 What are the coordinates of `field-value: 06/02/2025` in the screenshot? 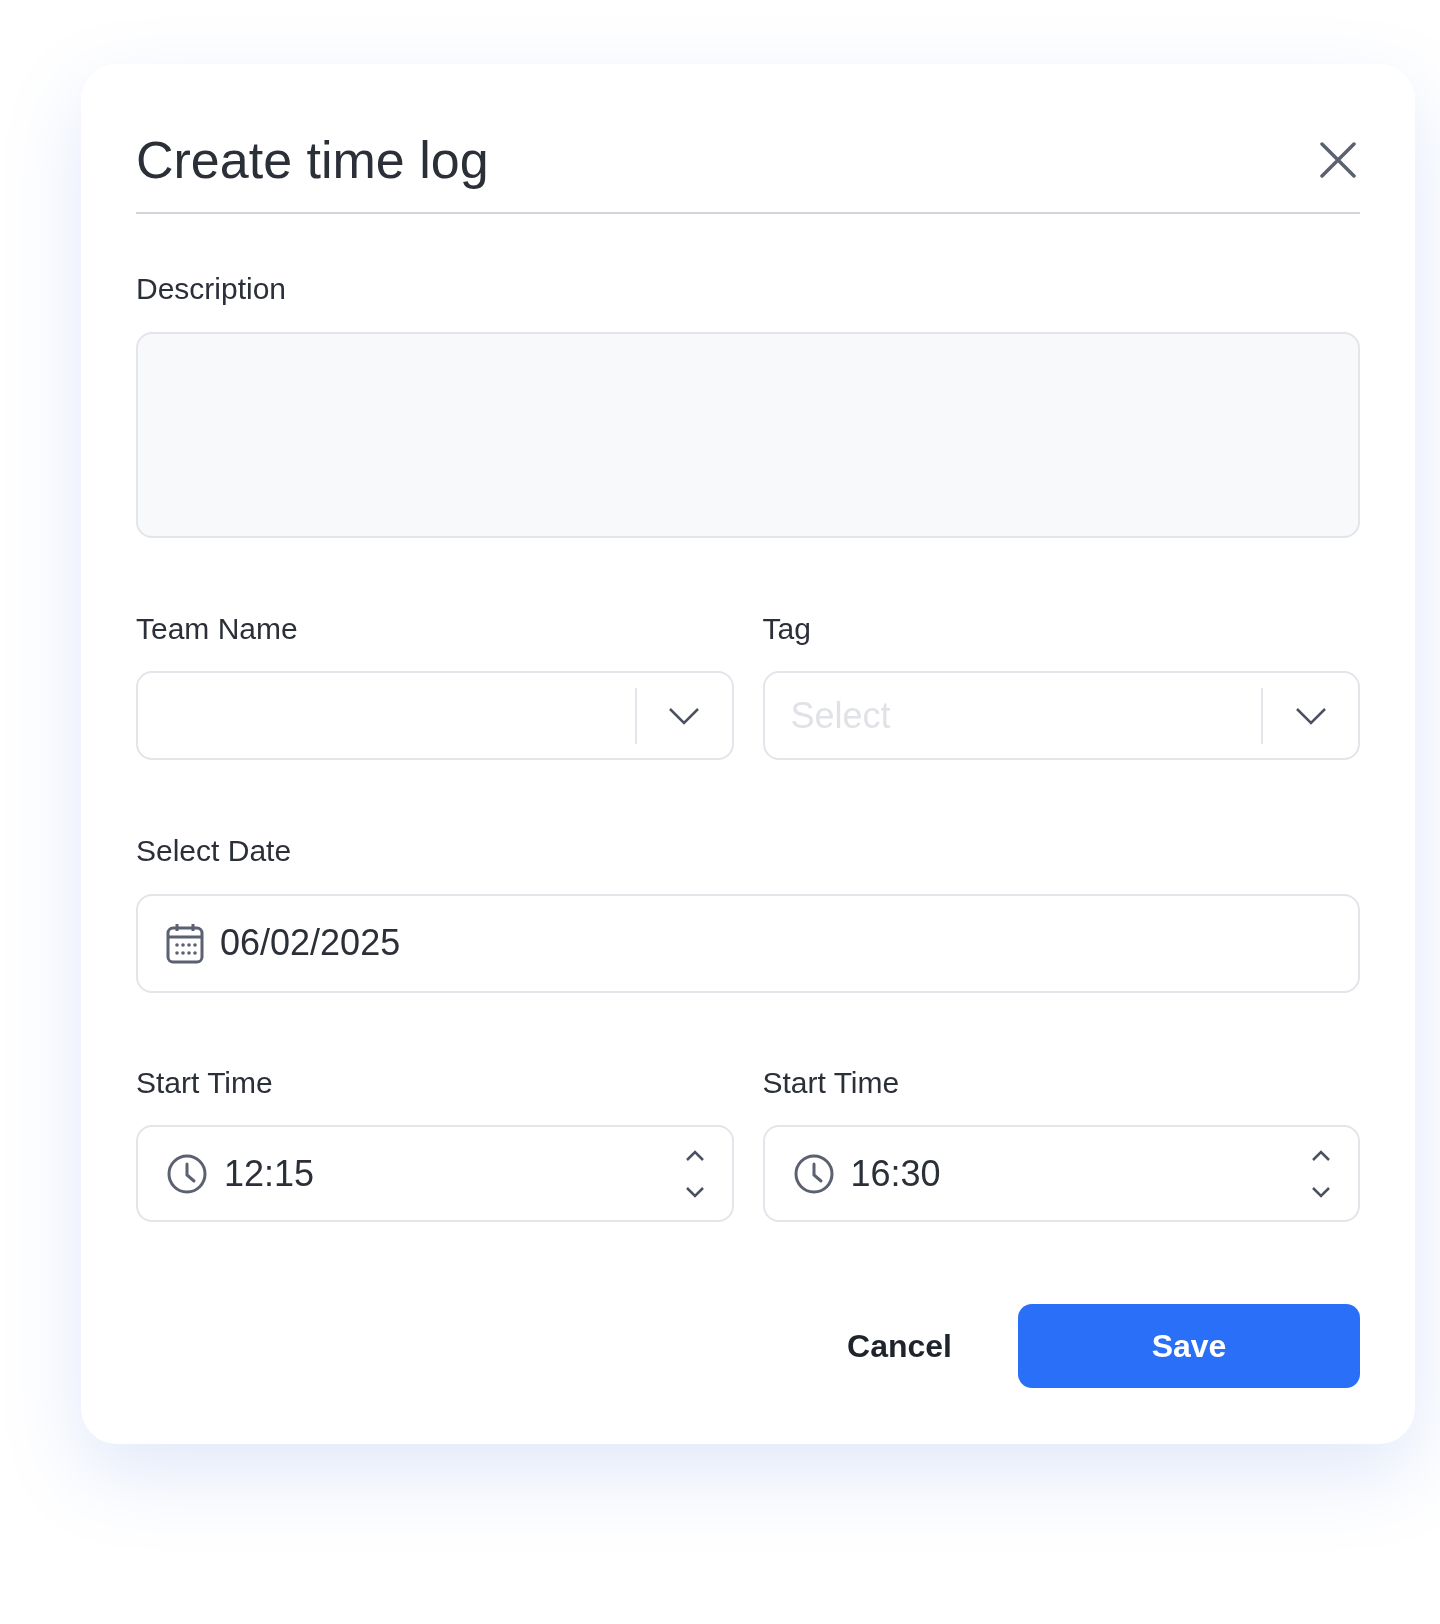 It's located at (311, 943).